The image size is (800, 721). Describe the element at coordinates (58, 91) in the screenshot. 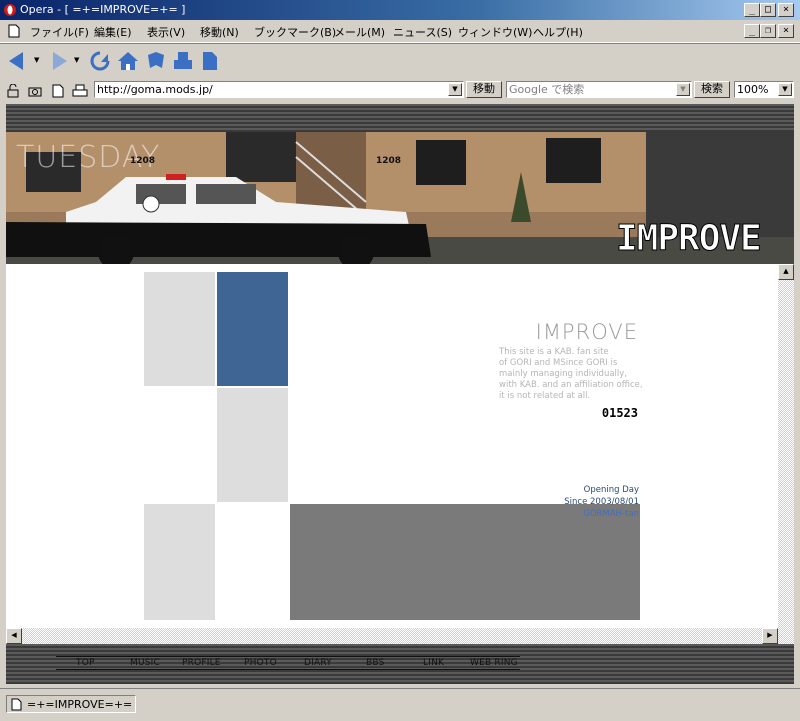

I see `page-icon` at that location.